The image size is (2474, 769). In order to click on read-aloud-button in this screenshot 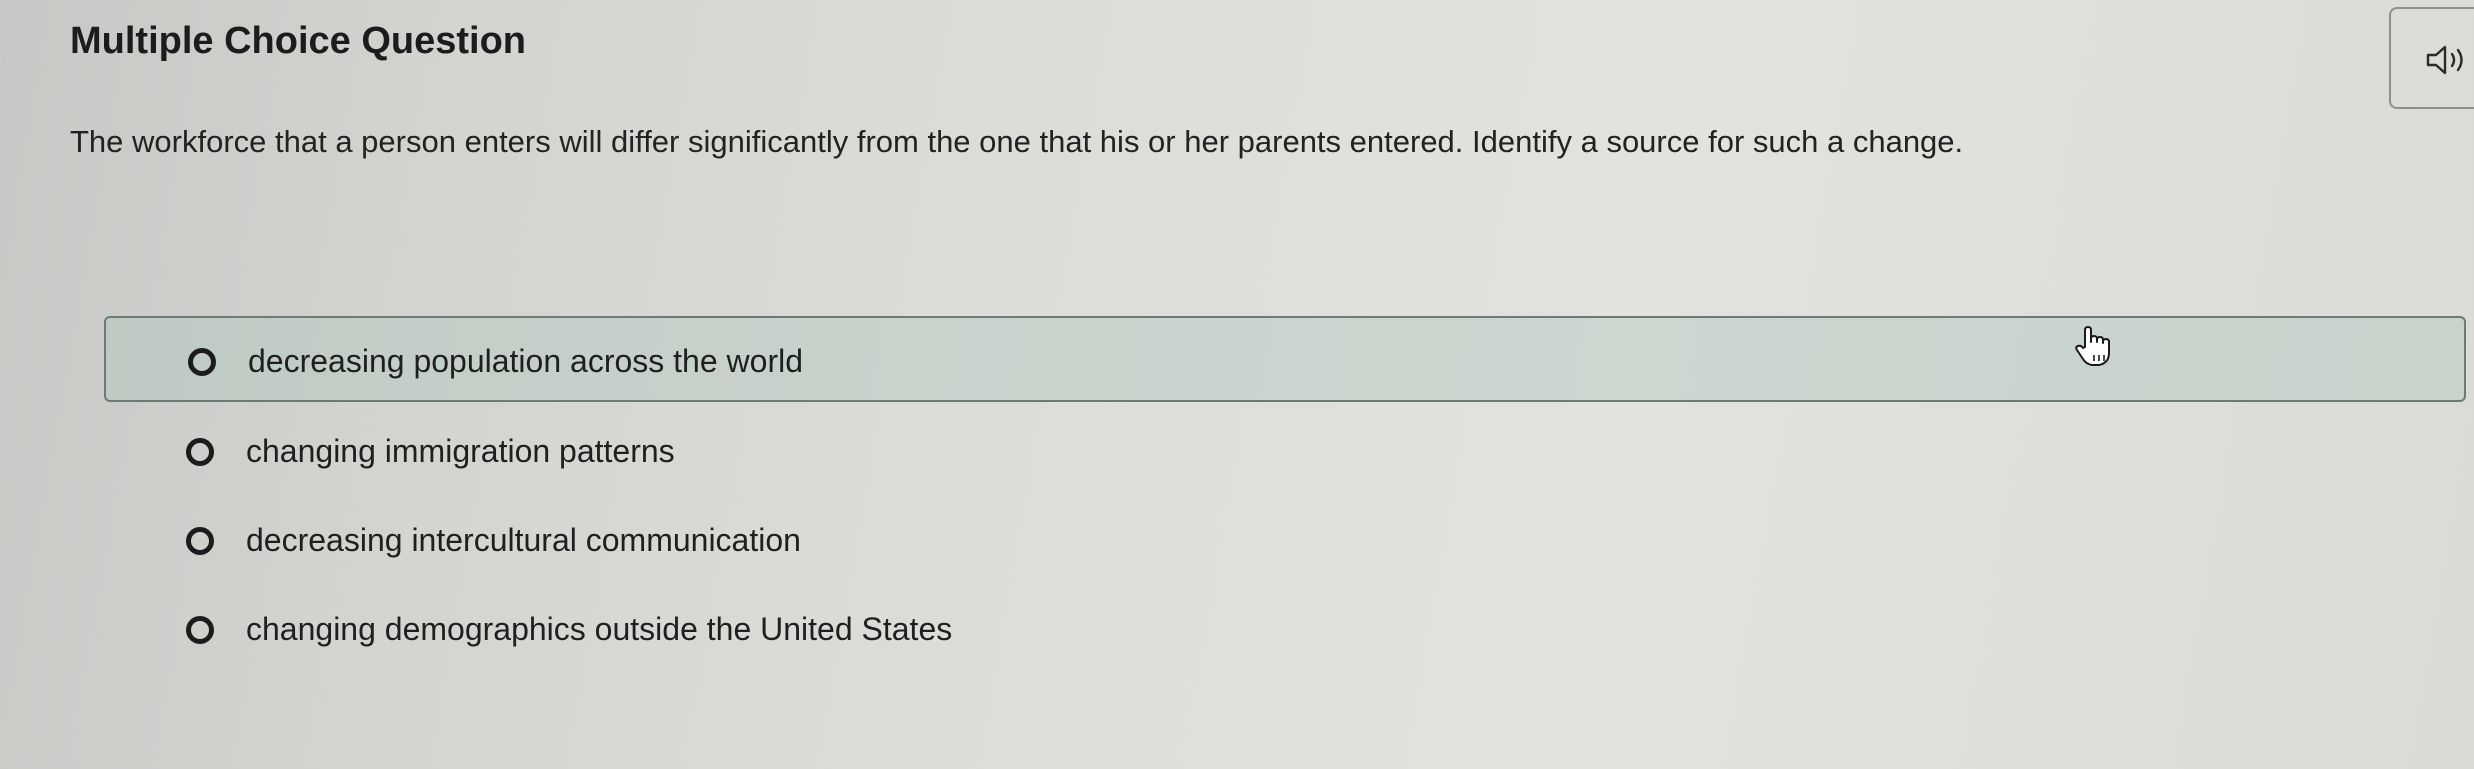, I will do `click(2431, 58)`.